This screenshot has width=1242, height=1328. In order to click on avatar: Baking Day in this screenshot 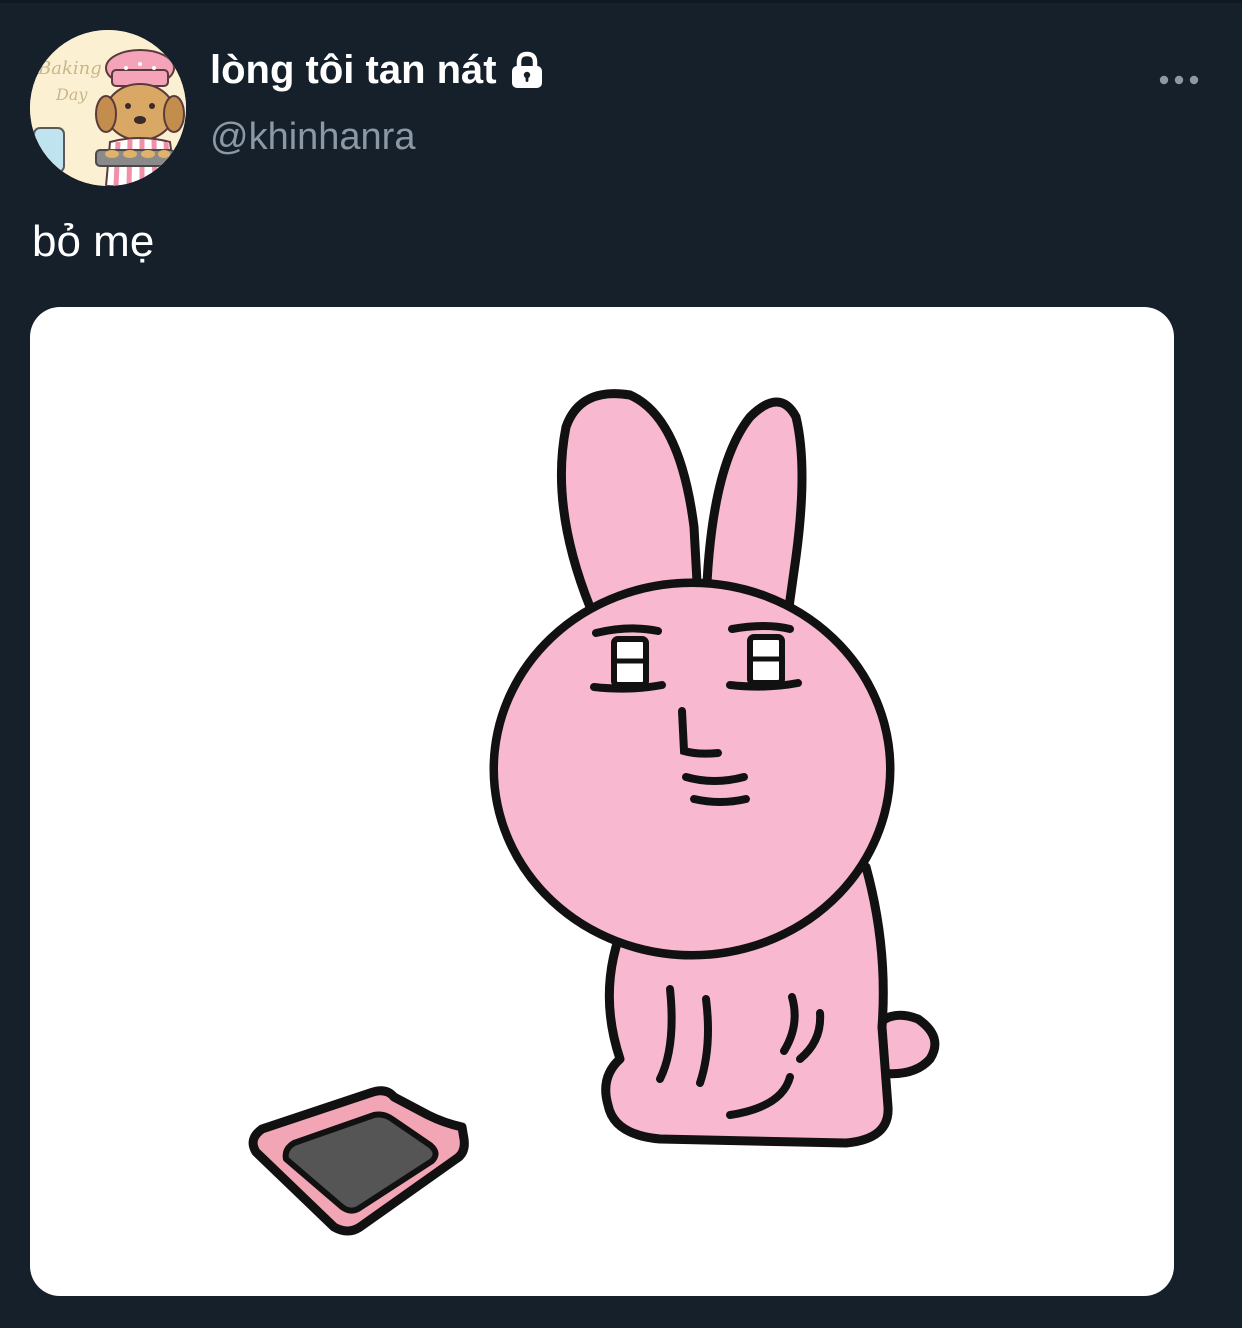, I will do `click(108, 108)`.